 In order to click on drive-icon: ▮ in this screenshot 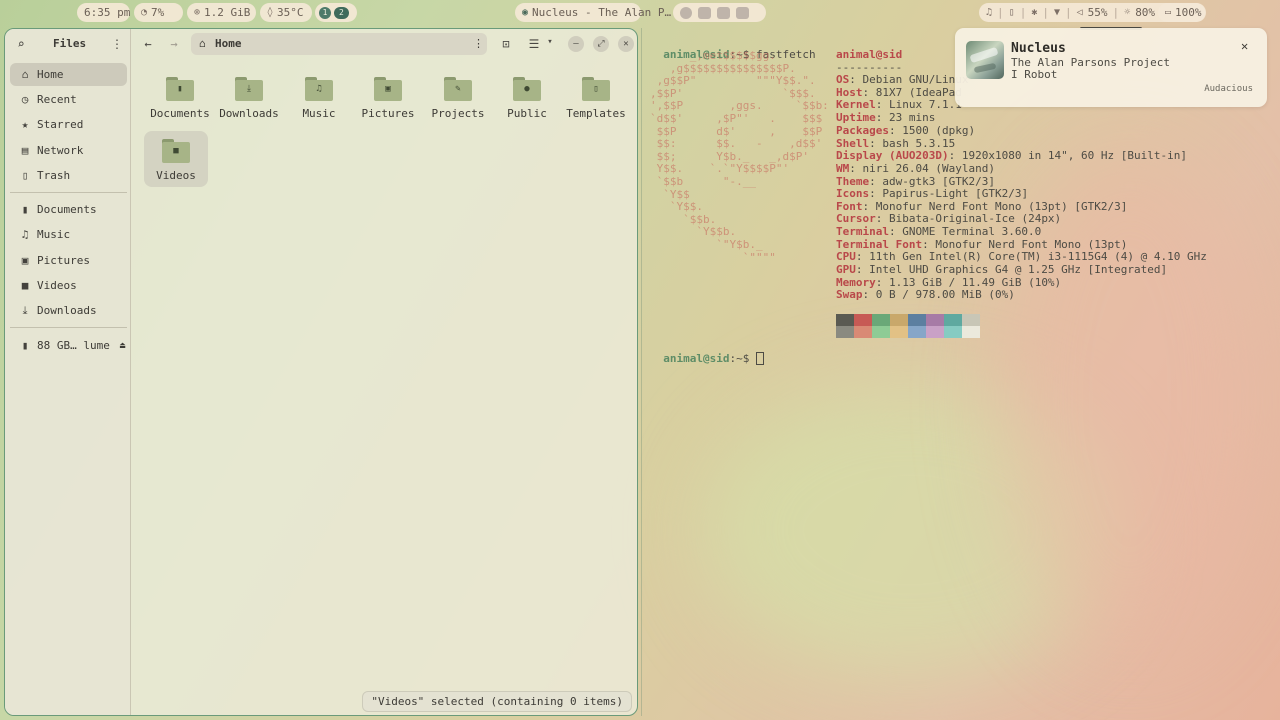, I will do `click(25, 345)`.